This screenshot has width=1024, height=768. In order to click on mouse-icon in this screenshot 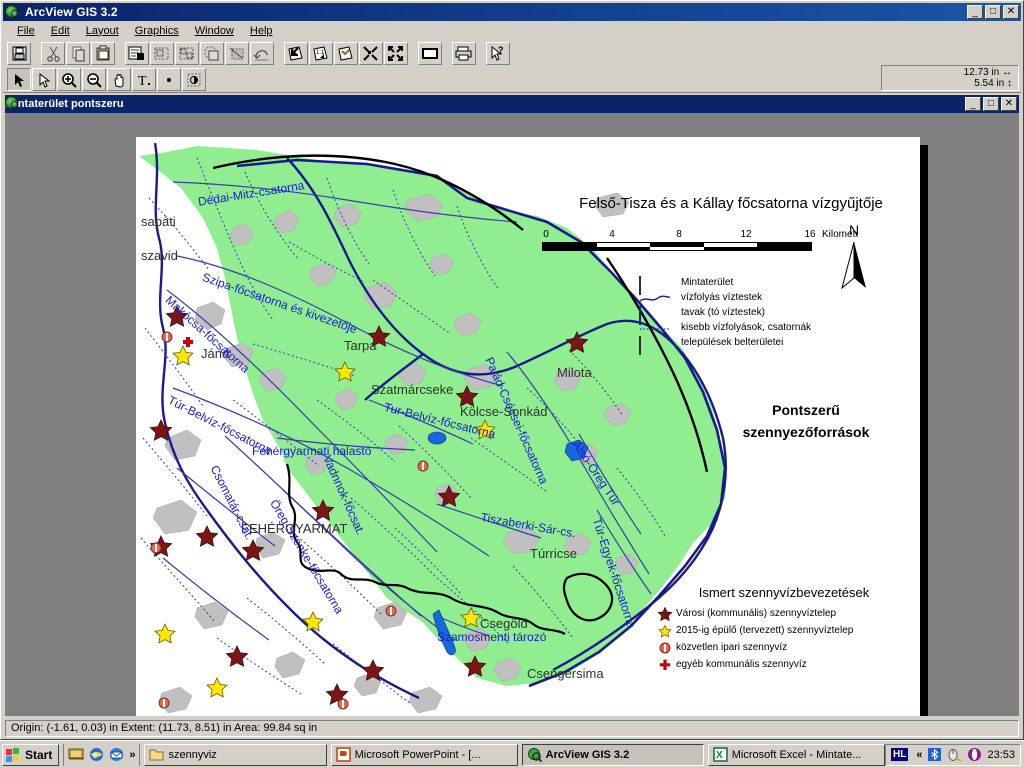, I will do `click(954, 754)`.